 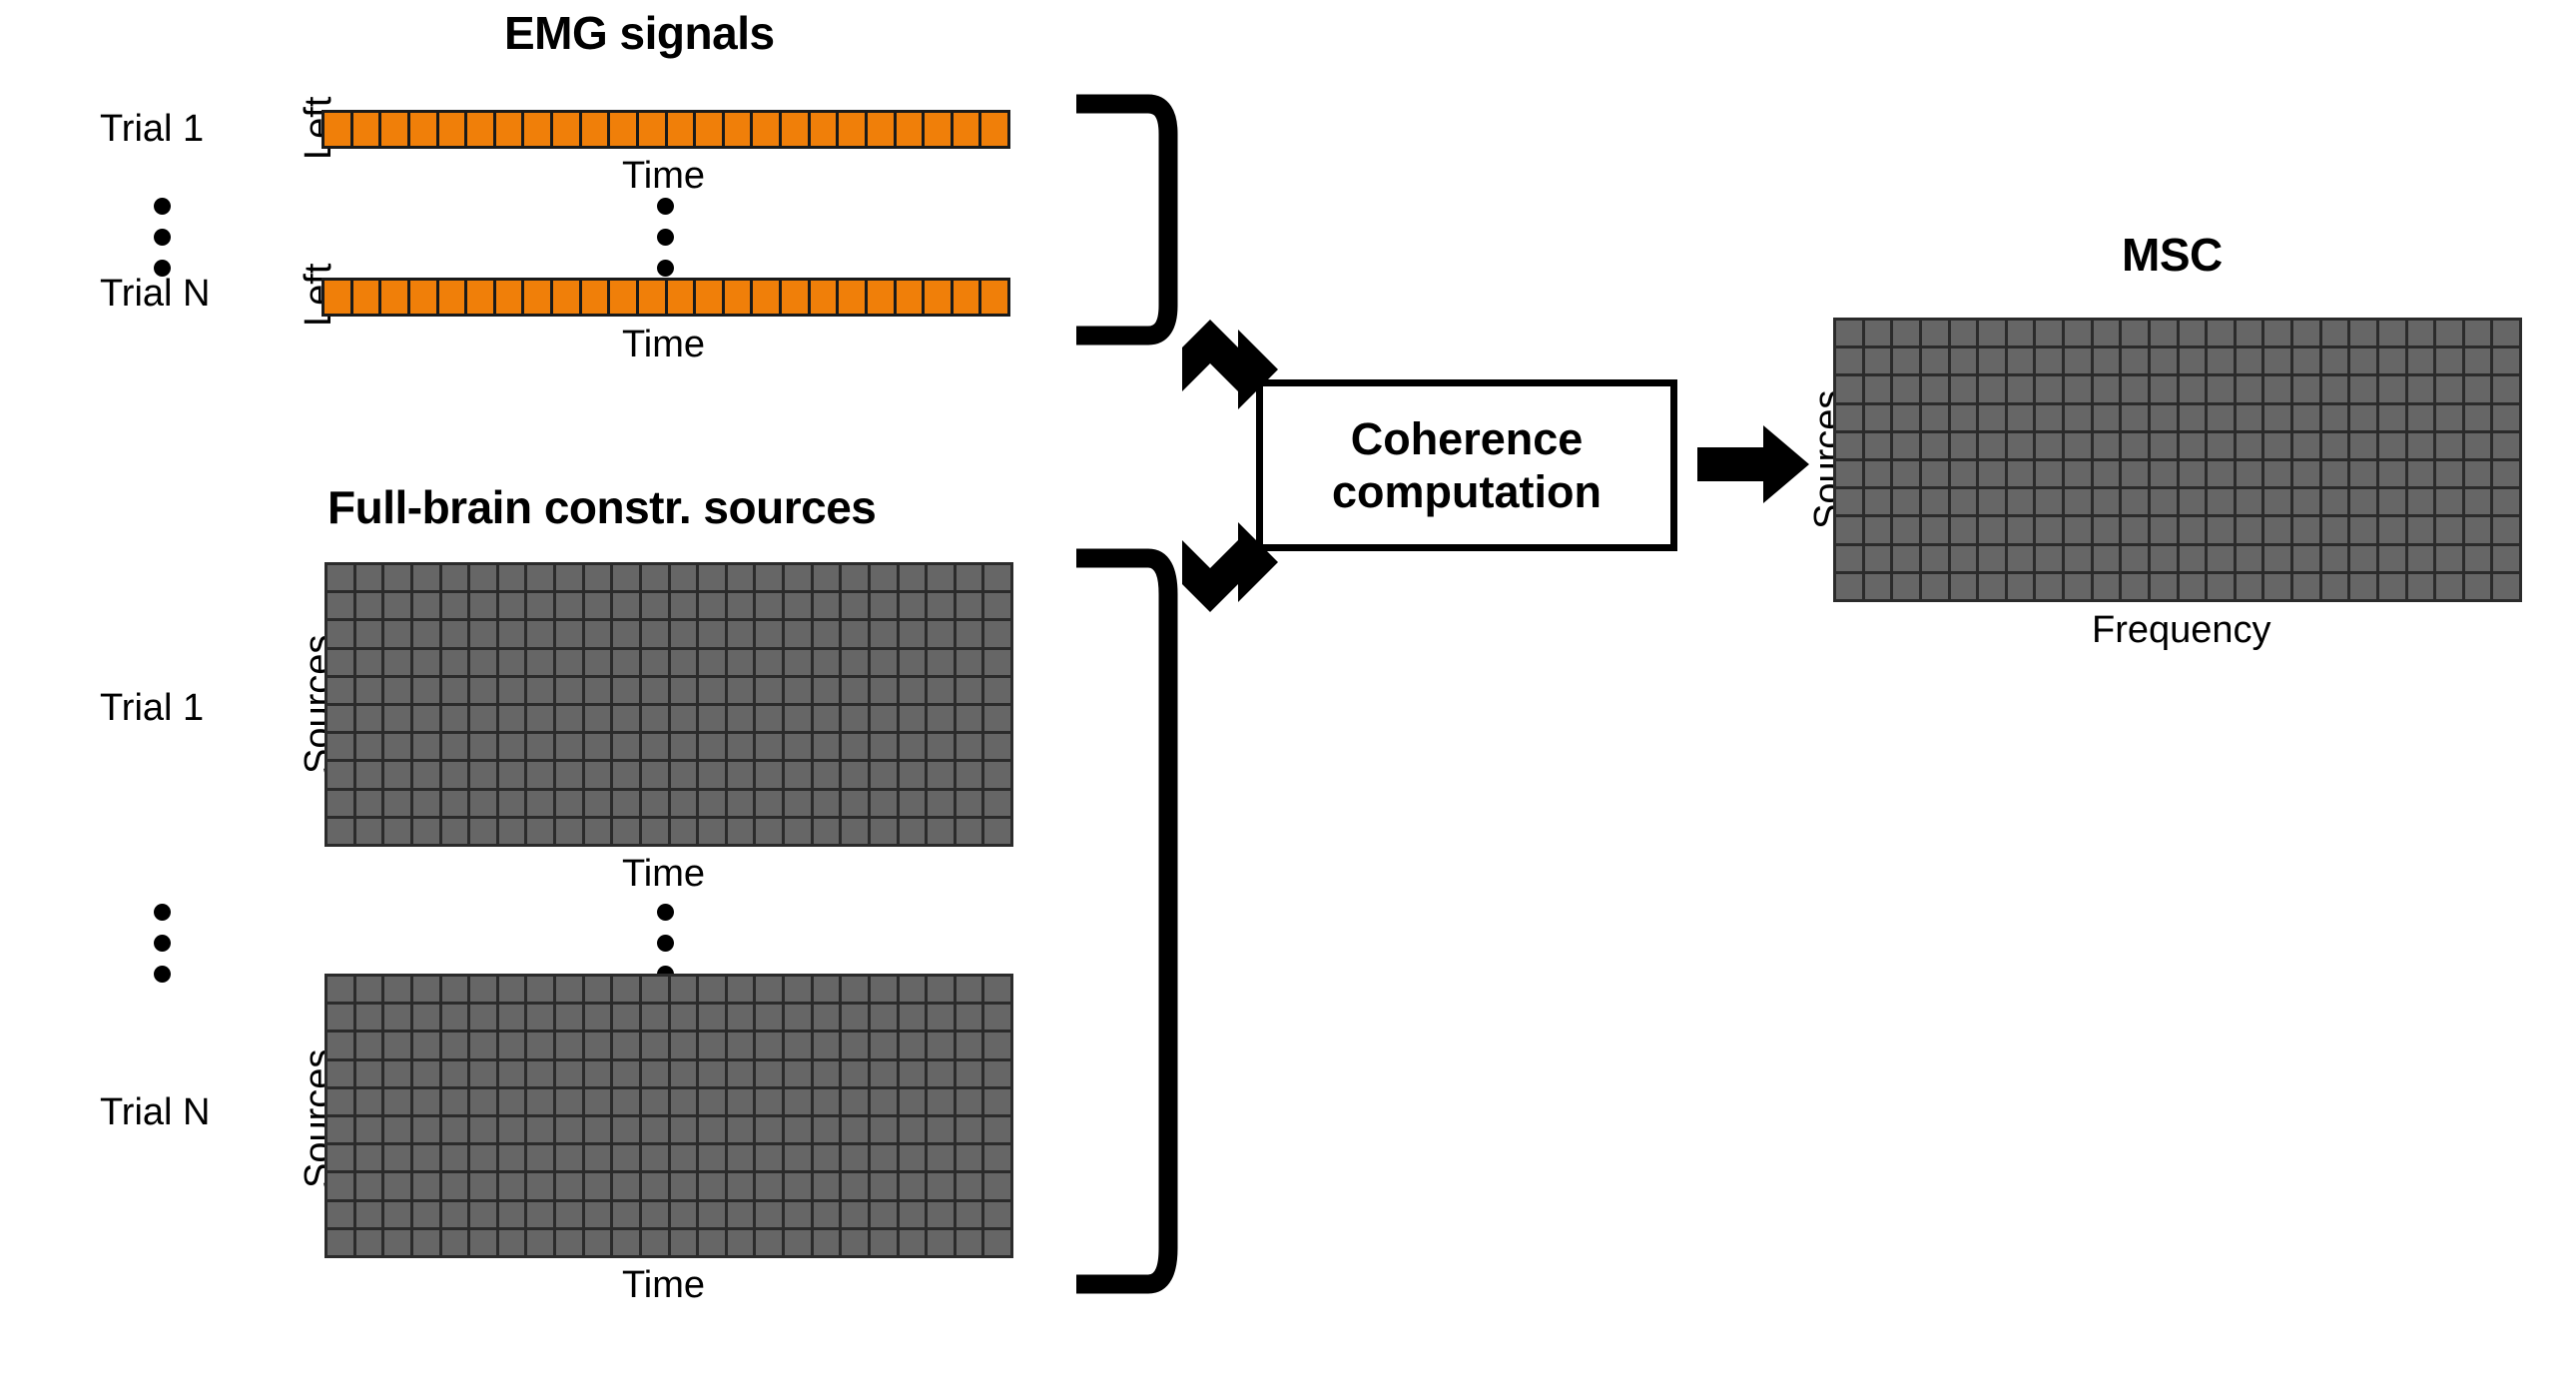 I want to click on coherence-computation-box: Coherence computation, so click(x=1466, y=465).